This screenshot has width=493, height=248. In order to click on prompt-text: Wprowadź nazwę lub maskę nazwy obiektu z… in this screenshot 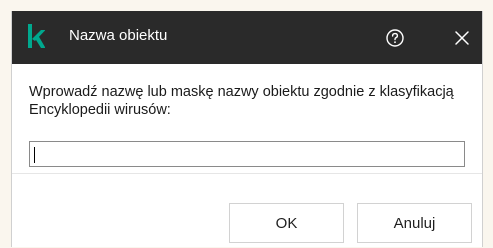, I will do `click(241, 101)`.